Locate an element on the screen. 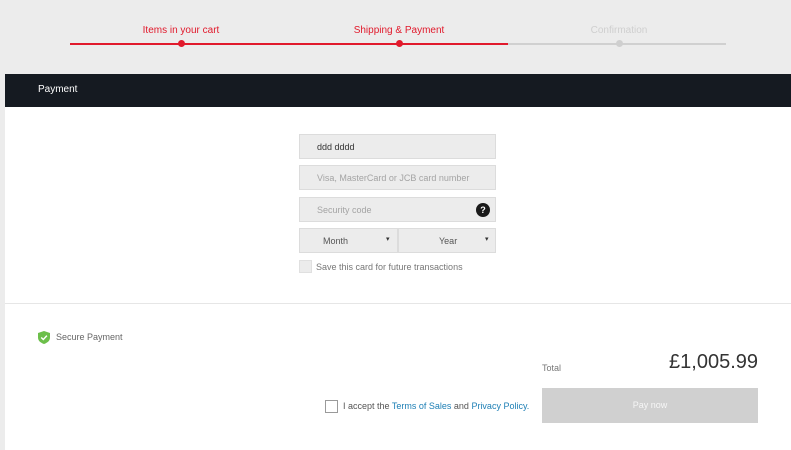 Image resolution: width=791 pixels, height=450 pixels. terms-of-sales-link: Terms of Sales is located at coordinates (422, 406).